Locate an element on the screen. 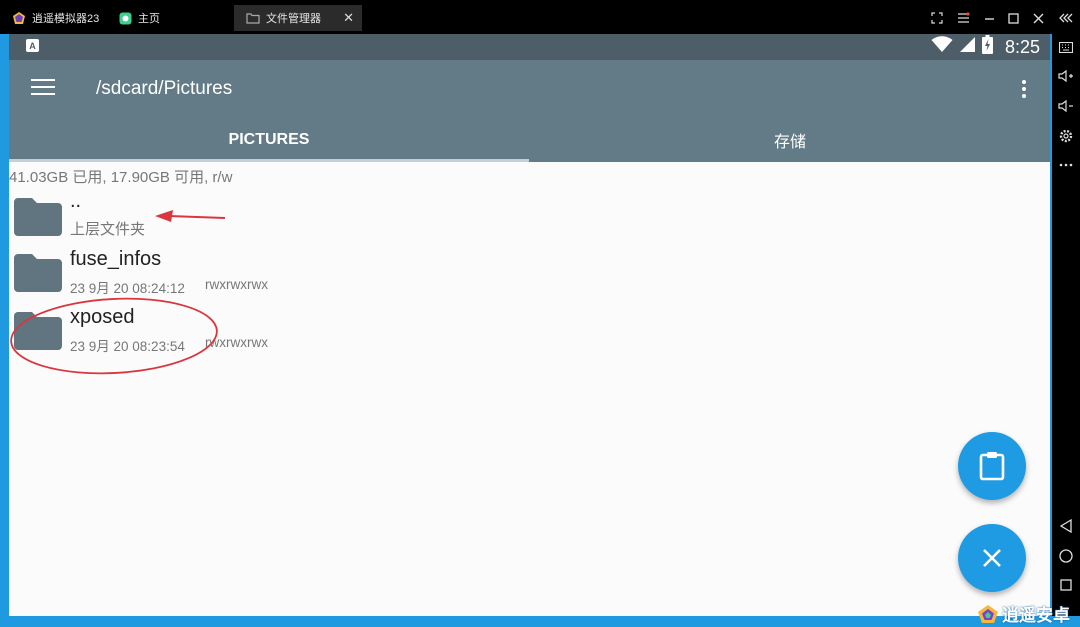 This screenshot has width=1080, height=627. file-manager-icon is located at coordinates (253, 18).